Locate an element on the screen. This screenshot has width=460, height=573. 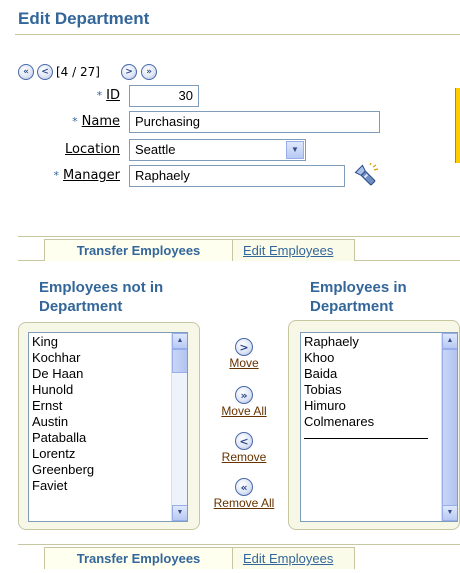
move-all-button: » Move All is located at coordinates (244, 402).